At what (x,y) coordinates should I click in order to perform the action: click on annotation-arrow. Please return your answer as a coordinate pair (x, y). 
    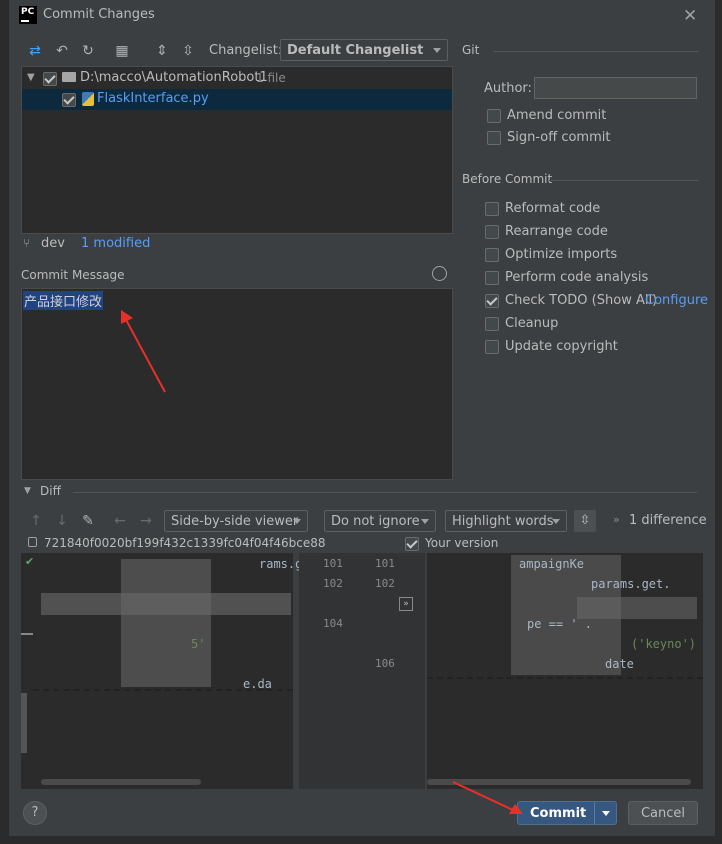
    Looking at the image, I should click on (487, 797).